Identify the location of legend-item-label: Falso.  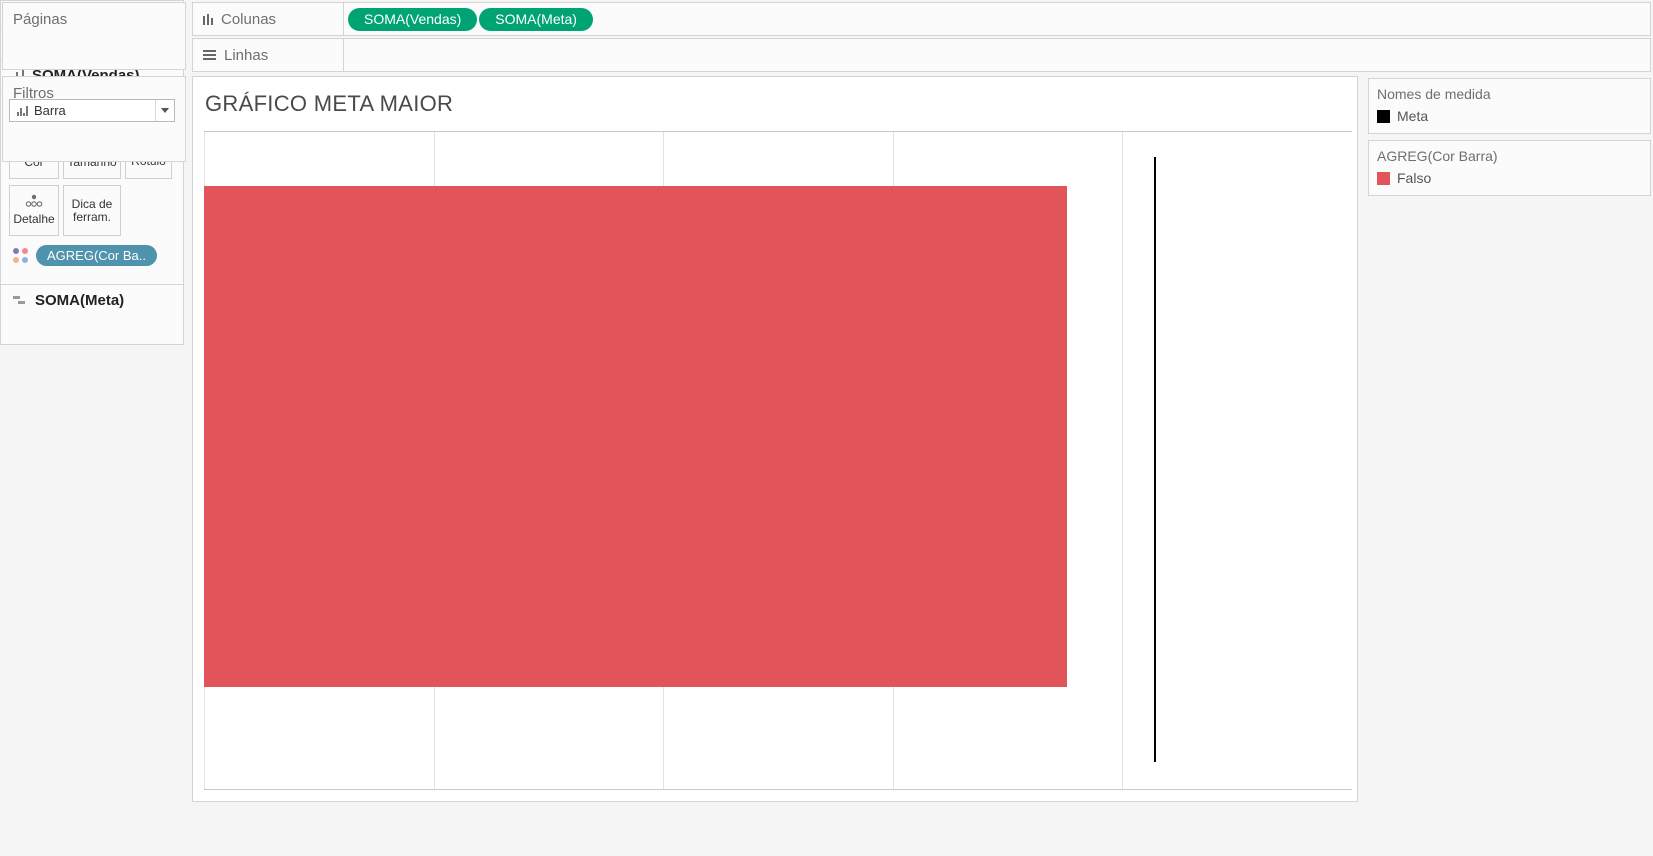
(1414, 178).